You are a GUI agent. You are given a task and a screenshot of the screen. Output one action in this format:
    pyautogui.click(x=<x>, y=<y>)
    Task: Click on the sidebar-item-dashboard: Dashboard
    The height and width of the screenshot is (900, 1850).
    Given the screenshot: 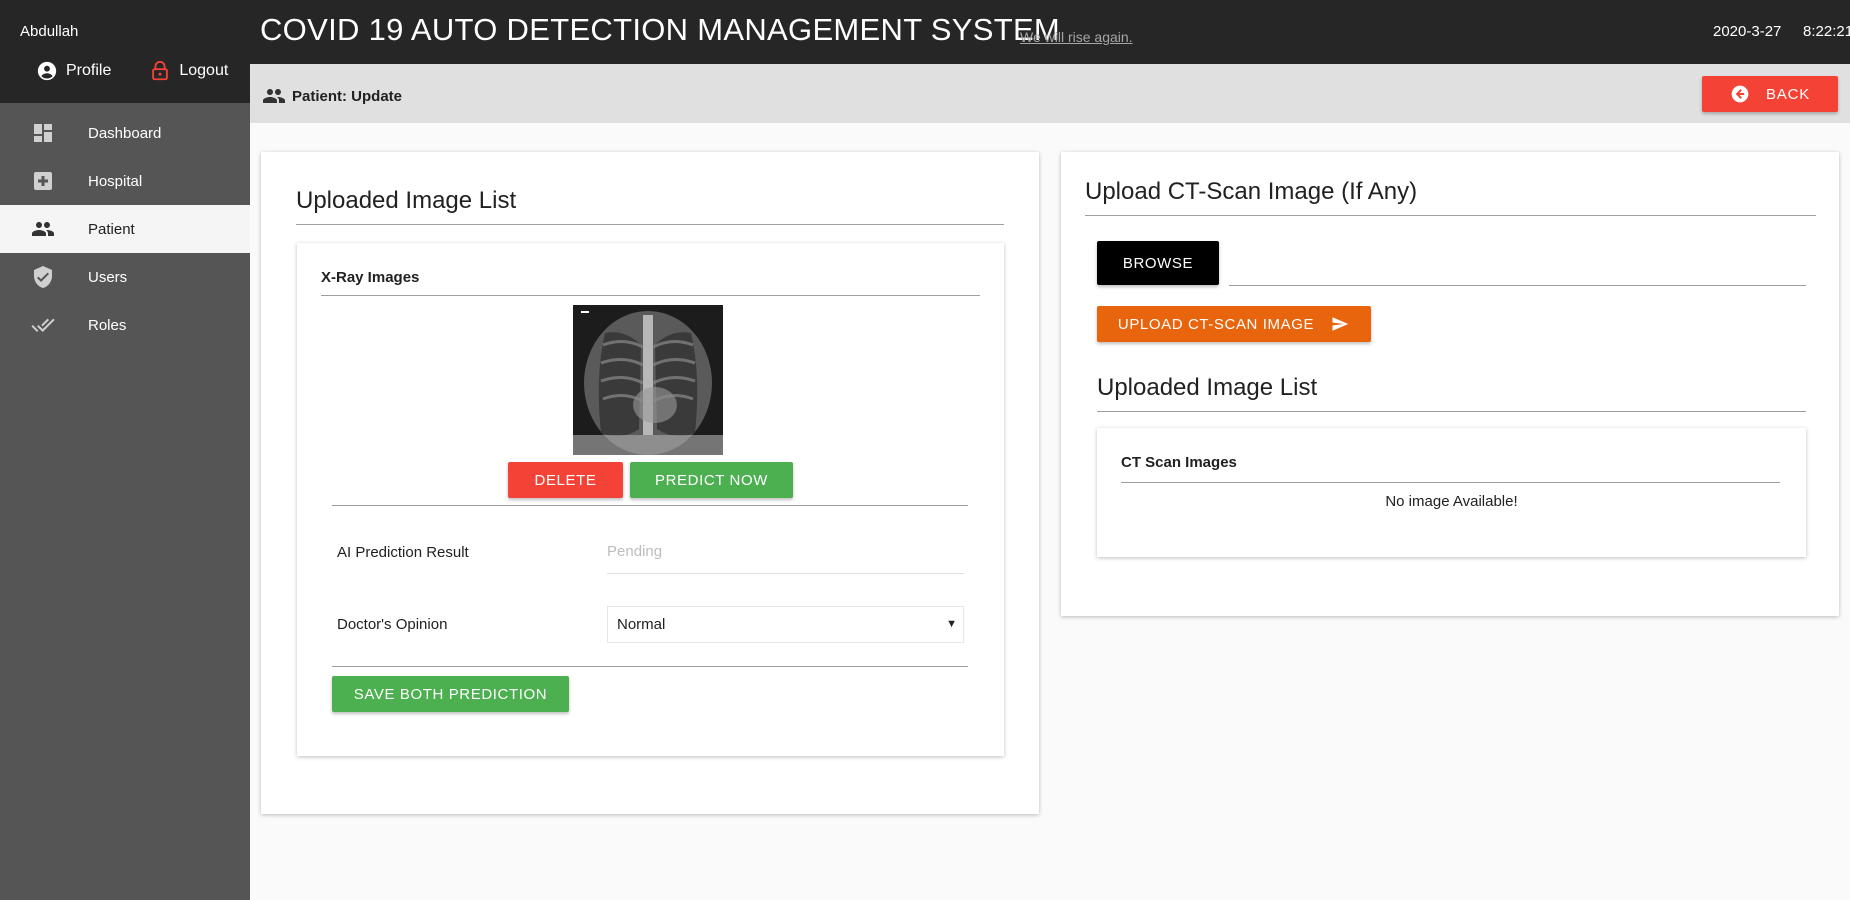 What is the action you would take?
    pyautogui.click(x=125, y=133)
    